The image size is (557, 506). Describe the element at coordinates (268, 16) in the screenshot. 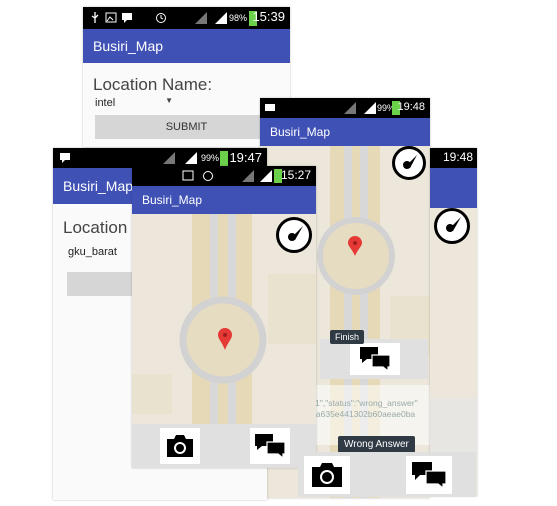

I see `status-time: 15:39` at that location.